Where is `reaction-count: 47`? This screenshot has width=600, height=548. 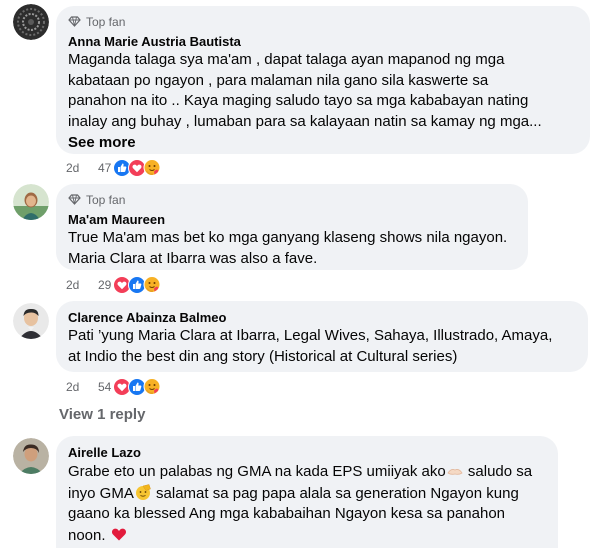
reaction-count: 47 is located at coordinates (104, 168).